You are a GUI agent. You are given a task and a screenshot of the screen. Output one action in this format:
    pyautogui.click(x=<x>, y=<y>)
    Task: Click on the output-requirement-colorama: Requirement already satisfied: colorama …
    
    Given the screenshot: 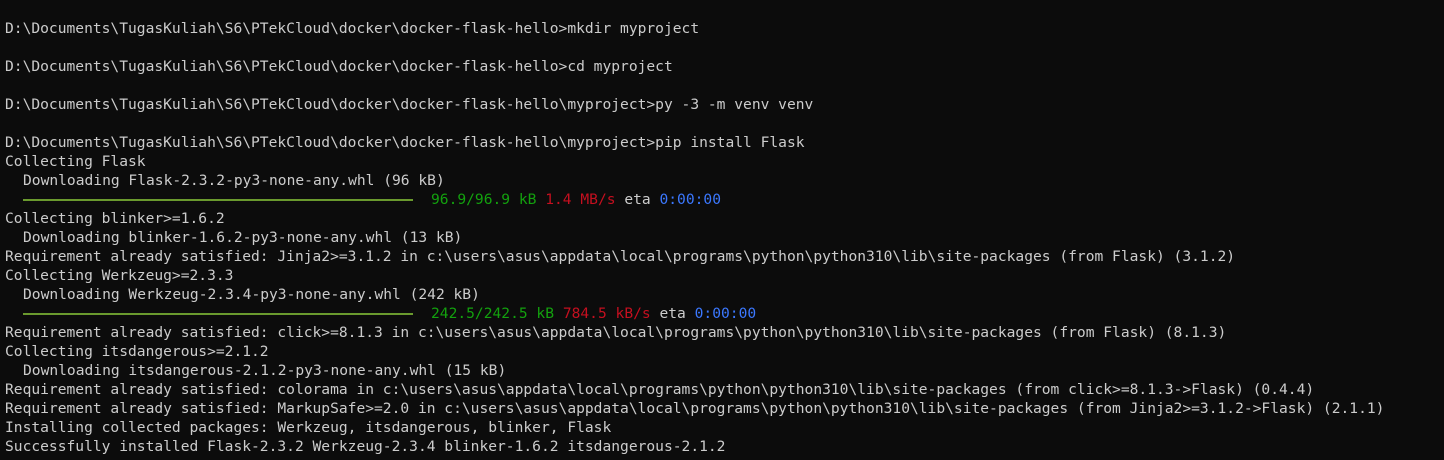 What is the action you would take?
    pyautogui.click(x=660, y=389)
    